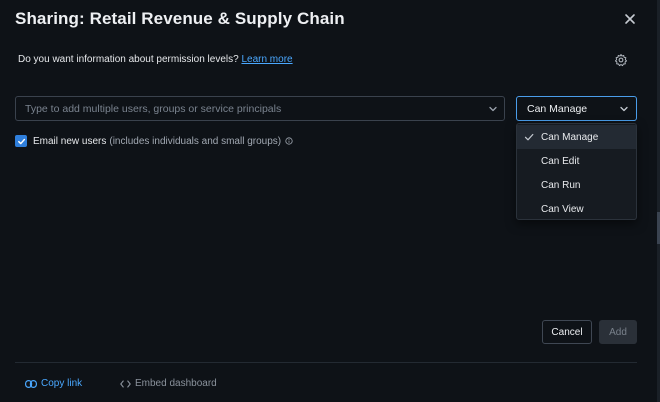  Describe the element at coordinates (557, 109) in the screenshot. I see `permission-selected-value: Can Manage` at that location.